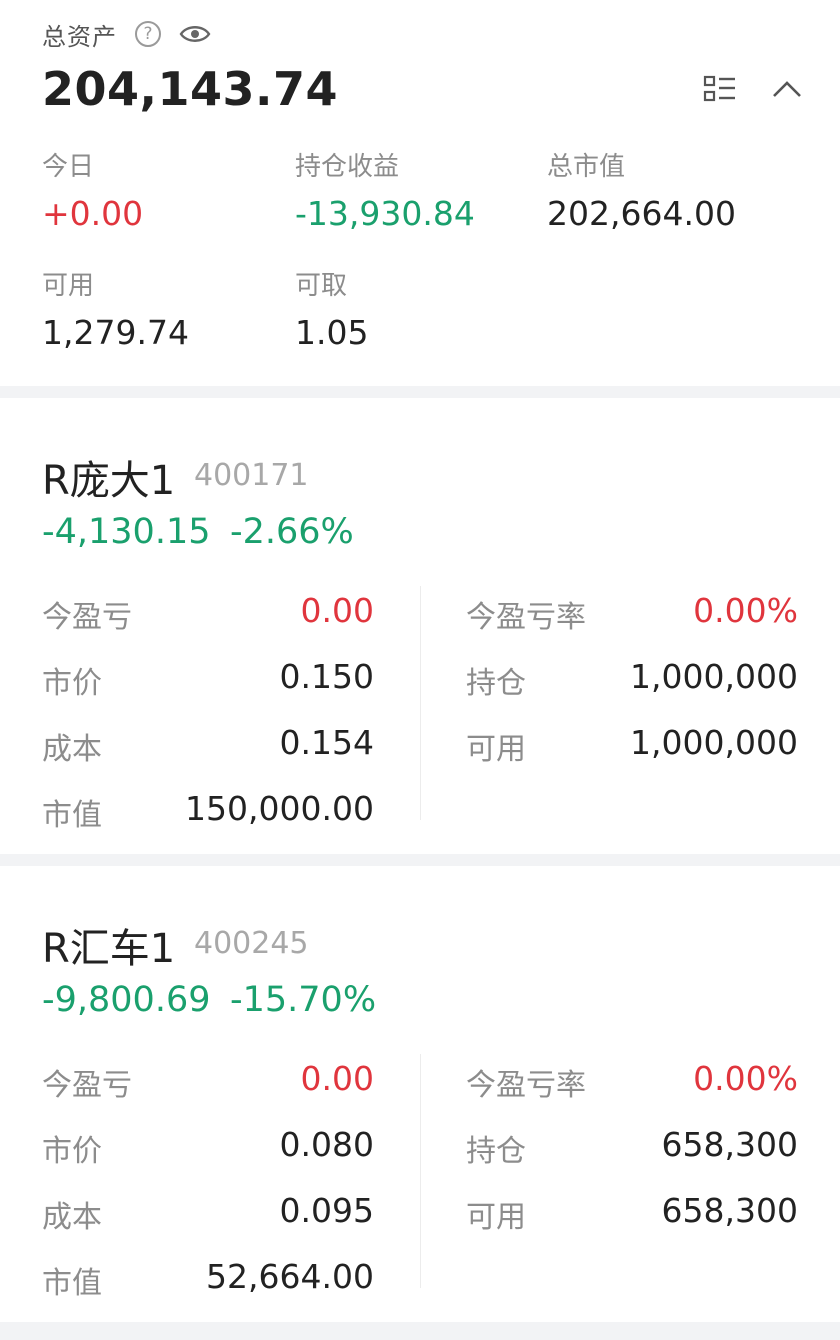 The image size is (840, 1340). I want to click on price-value: 0.080, so click(326, 1144).